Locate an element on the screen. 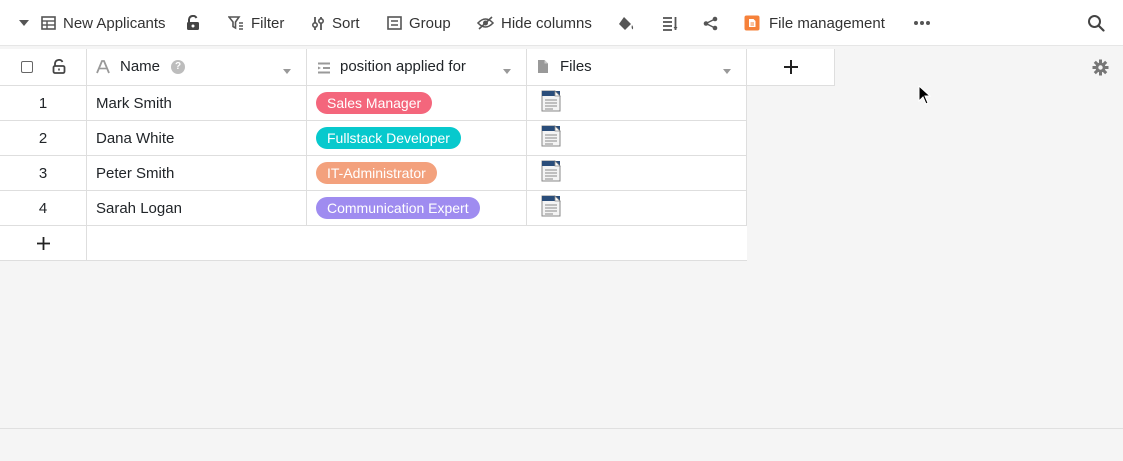 This screenshot has width=1123, height=461. more-icon is located at coordinates (922, 23).